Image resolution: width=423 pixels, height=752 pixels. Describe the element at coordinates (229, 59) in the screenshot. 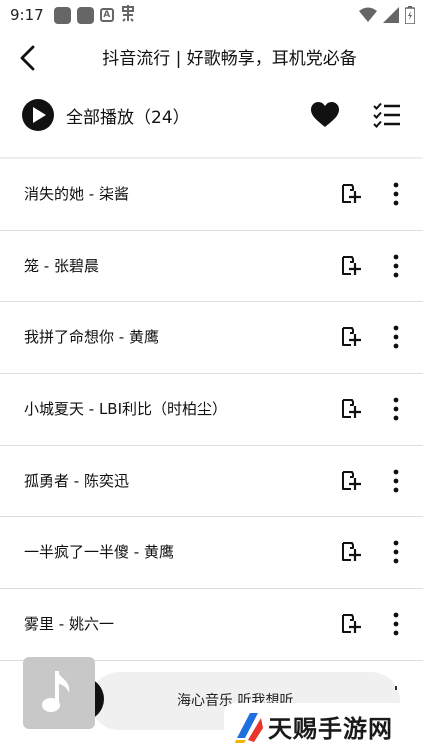

I see `page-title: 抖音流行 | 好歌畅享，耳机党必备` at that location.